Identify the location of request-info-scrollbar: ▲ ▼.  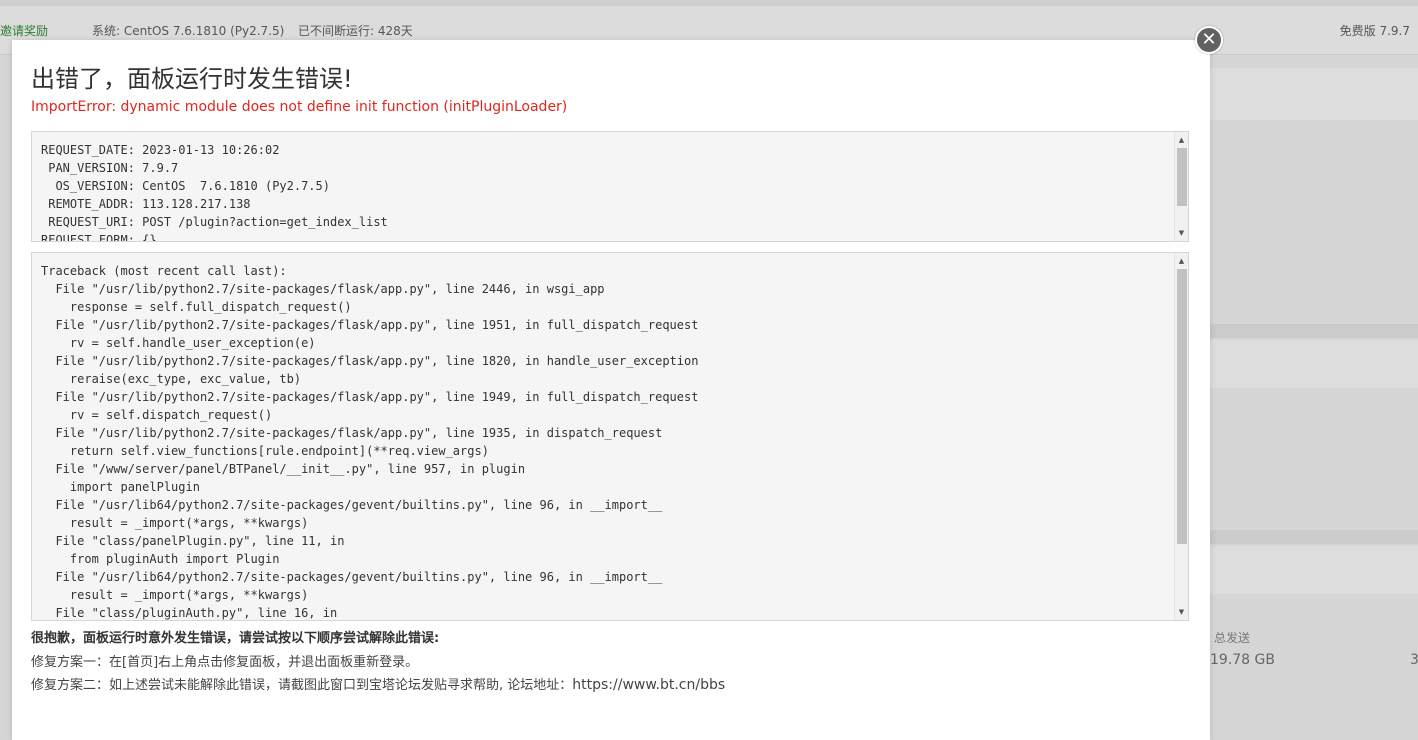
(1181, 186).